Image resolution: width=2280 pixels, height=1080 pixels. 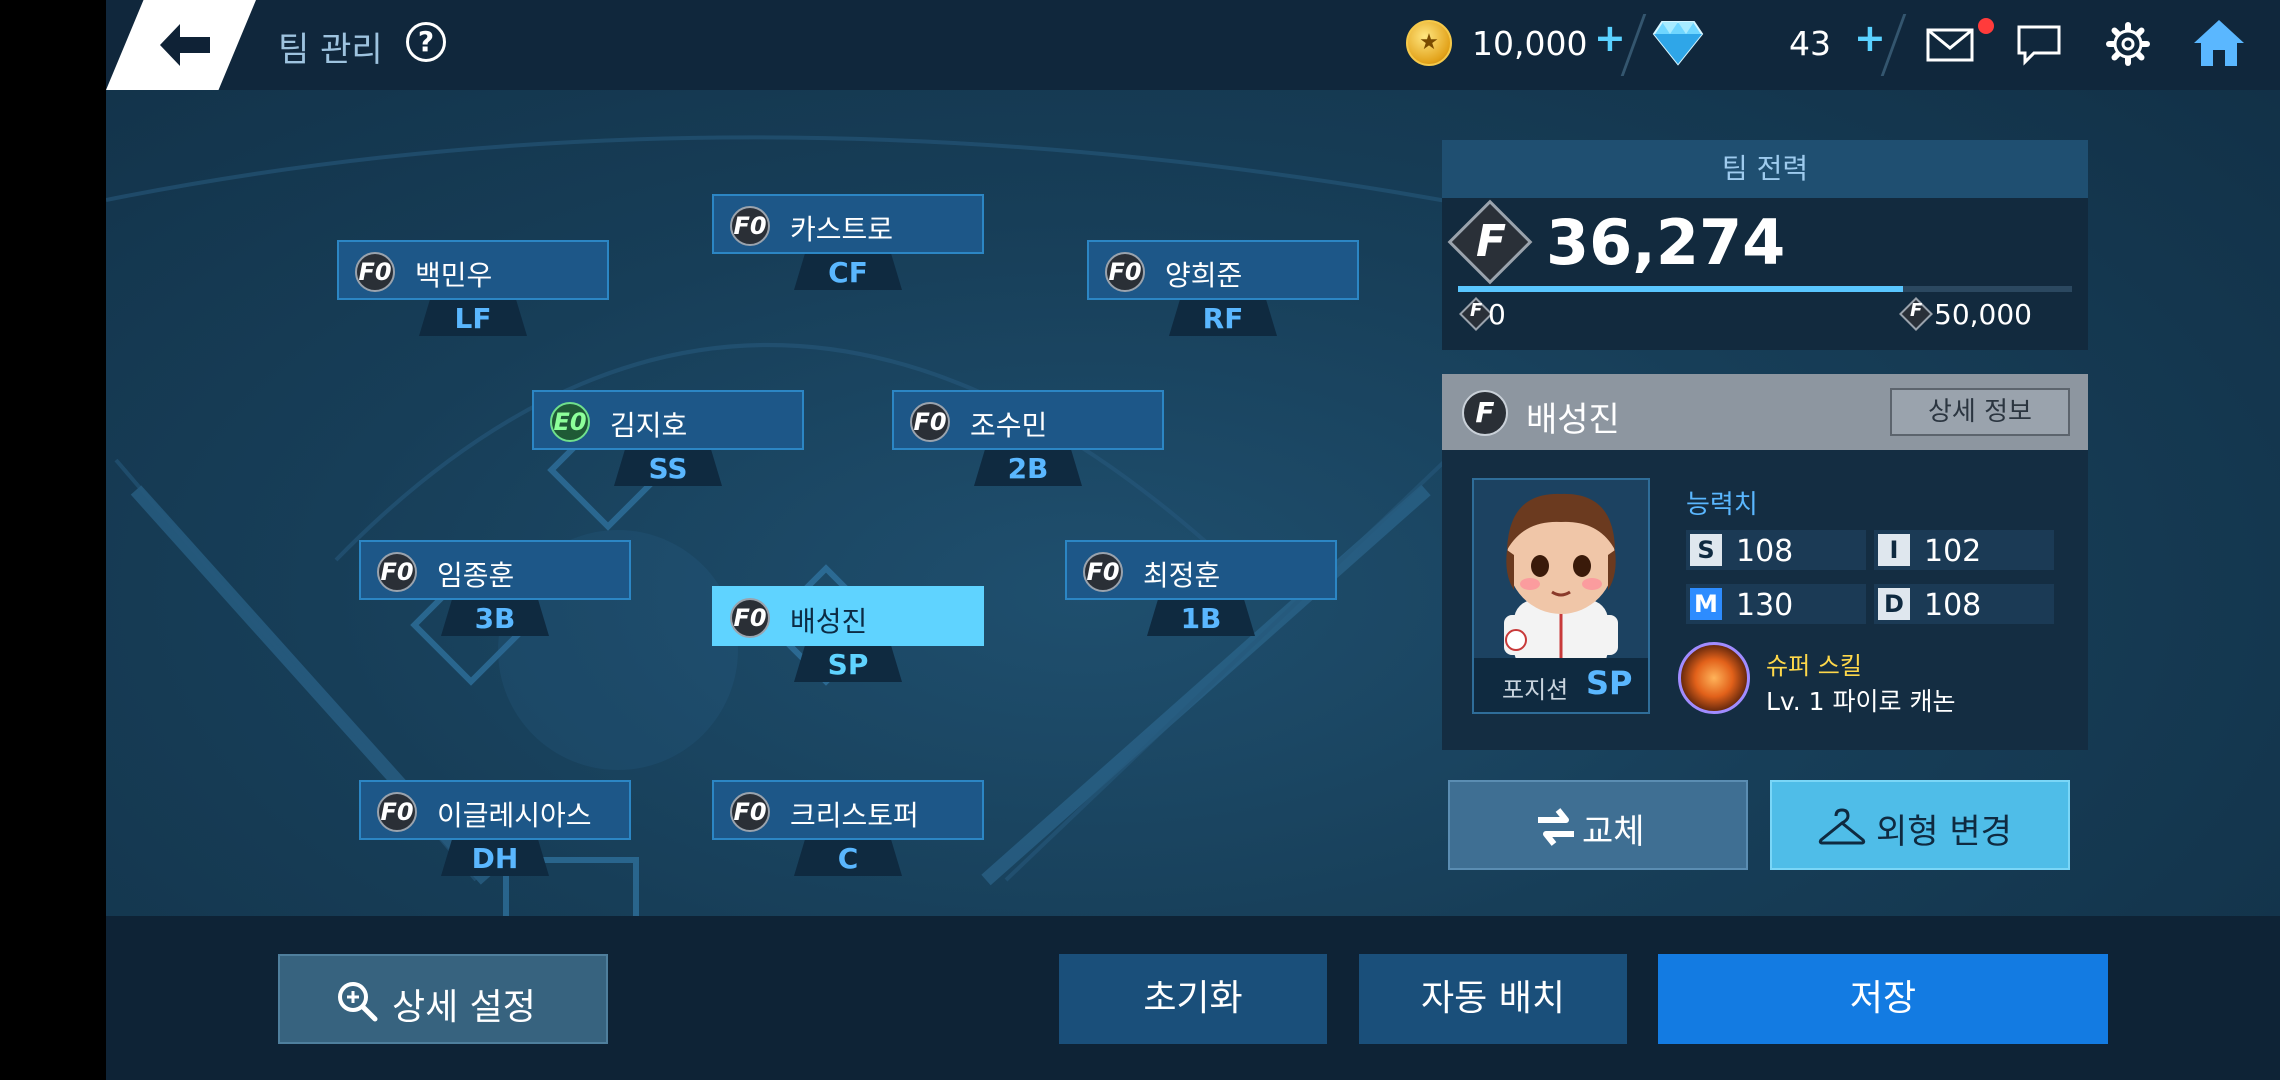 I want to click on position-tag: 3B, so click(x=495, y=618).